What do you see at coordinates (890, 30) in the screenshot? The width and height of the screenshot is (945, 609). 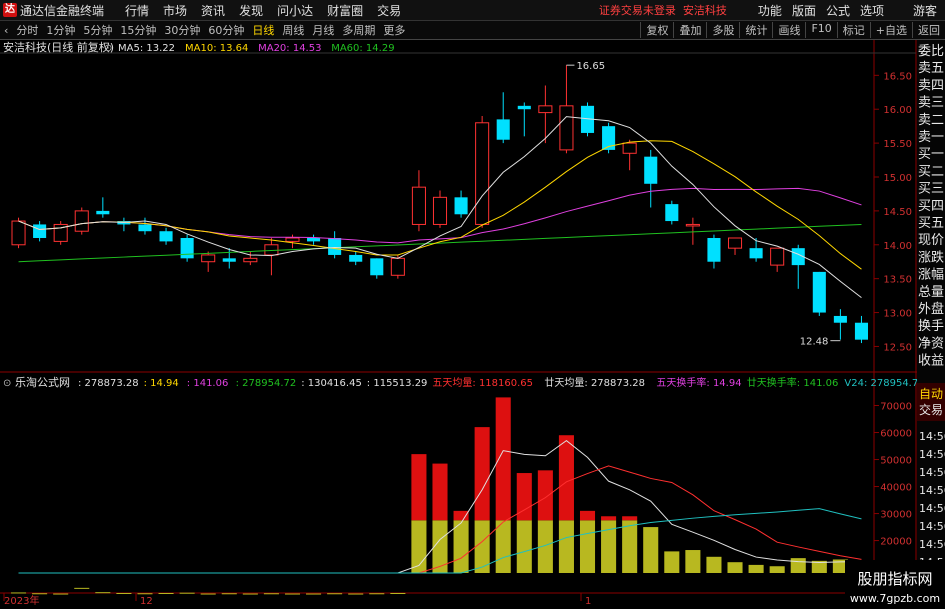 I see `add-watchlist-button: +自选` at bounding box center [890, 30].